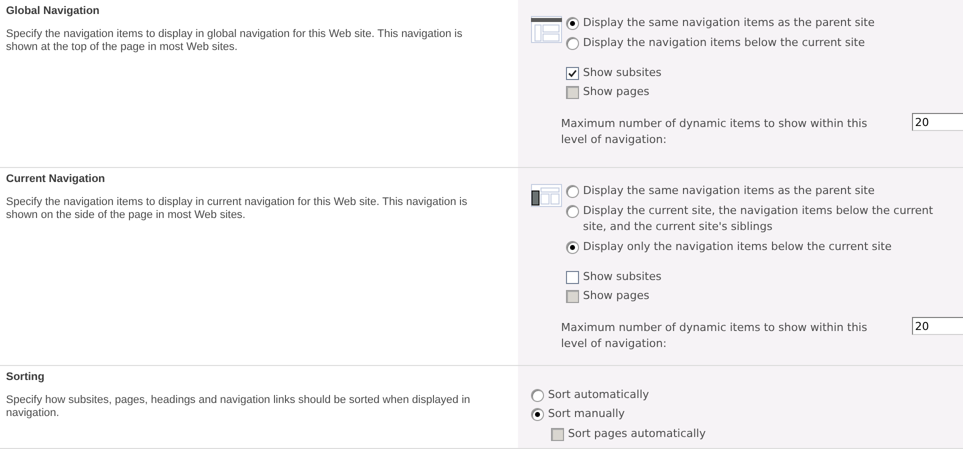 The width and height of the screenshot is (963, 449). I want to click on option-label: Sort pages automatically, so click(637, 434).